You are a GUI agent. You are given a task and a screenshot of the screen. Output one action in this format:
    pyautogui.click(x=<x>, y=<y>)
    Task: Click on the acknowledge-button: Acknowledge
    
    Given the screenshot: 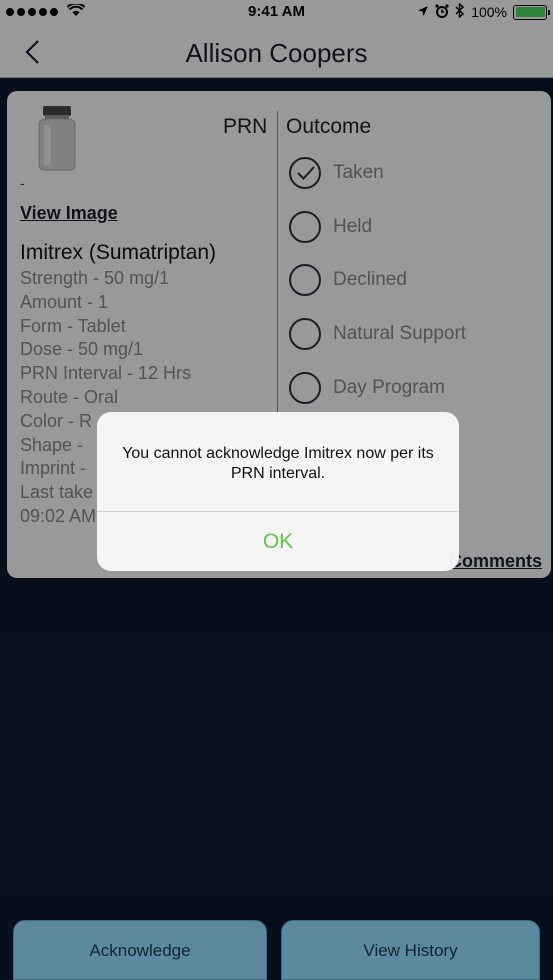 What is the action you would take?
    pyautogui.click(x=140, y=950)
    